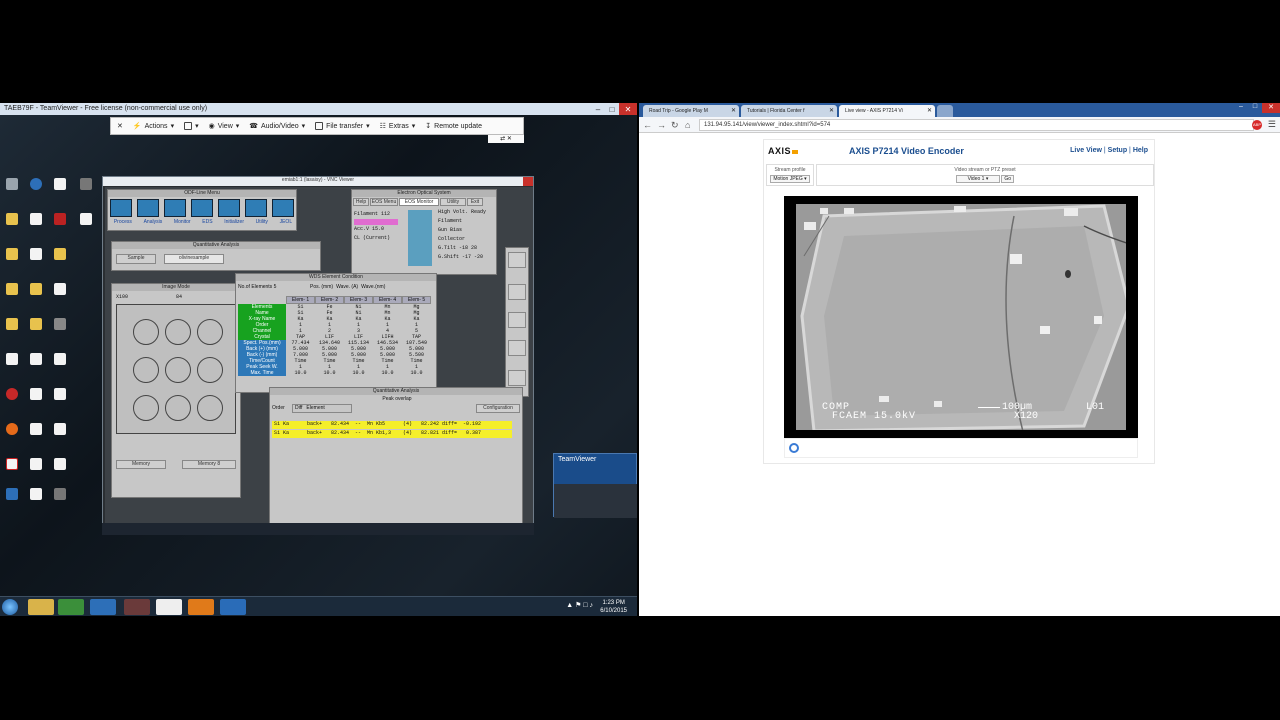 This screenshot has height=720, width=1280. Describe the element at coordinates (661, 125) in the screenshot. I see `forward-icon: →` at that location.